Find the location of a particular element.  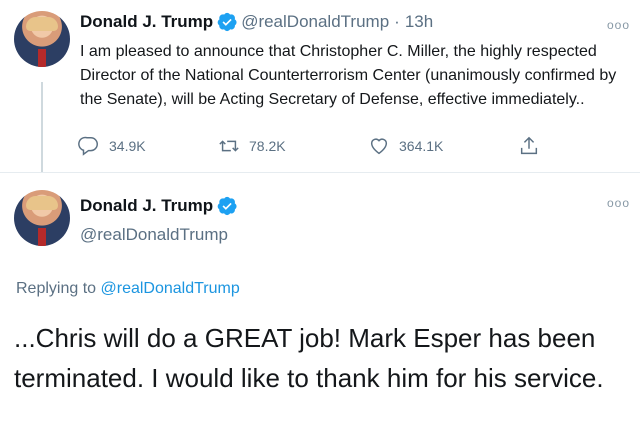

share-button is located at coordinates (533, 146).